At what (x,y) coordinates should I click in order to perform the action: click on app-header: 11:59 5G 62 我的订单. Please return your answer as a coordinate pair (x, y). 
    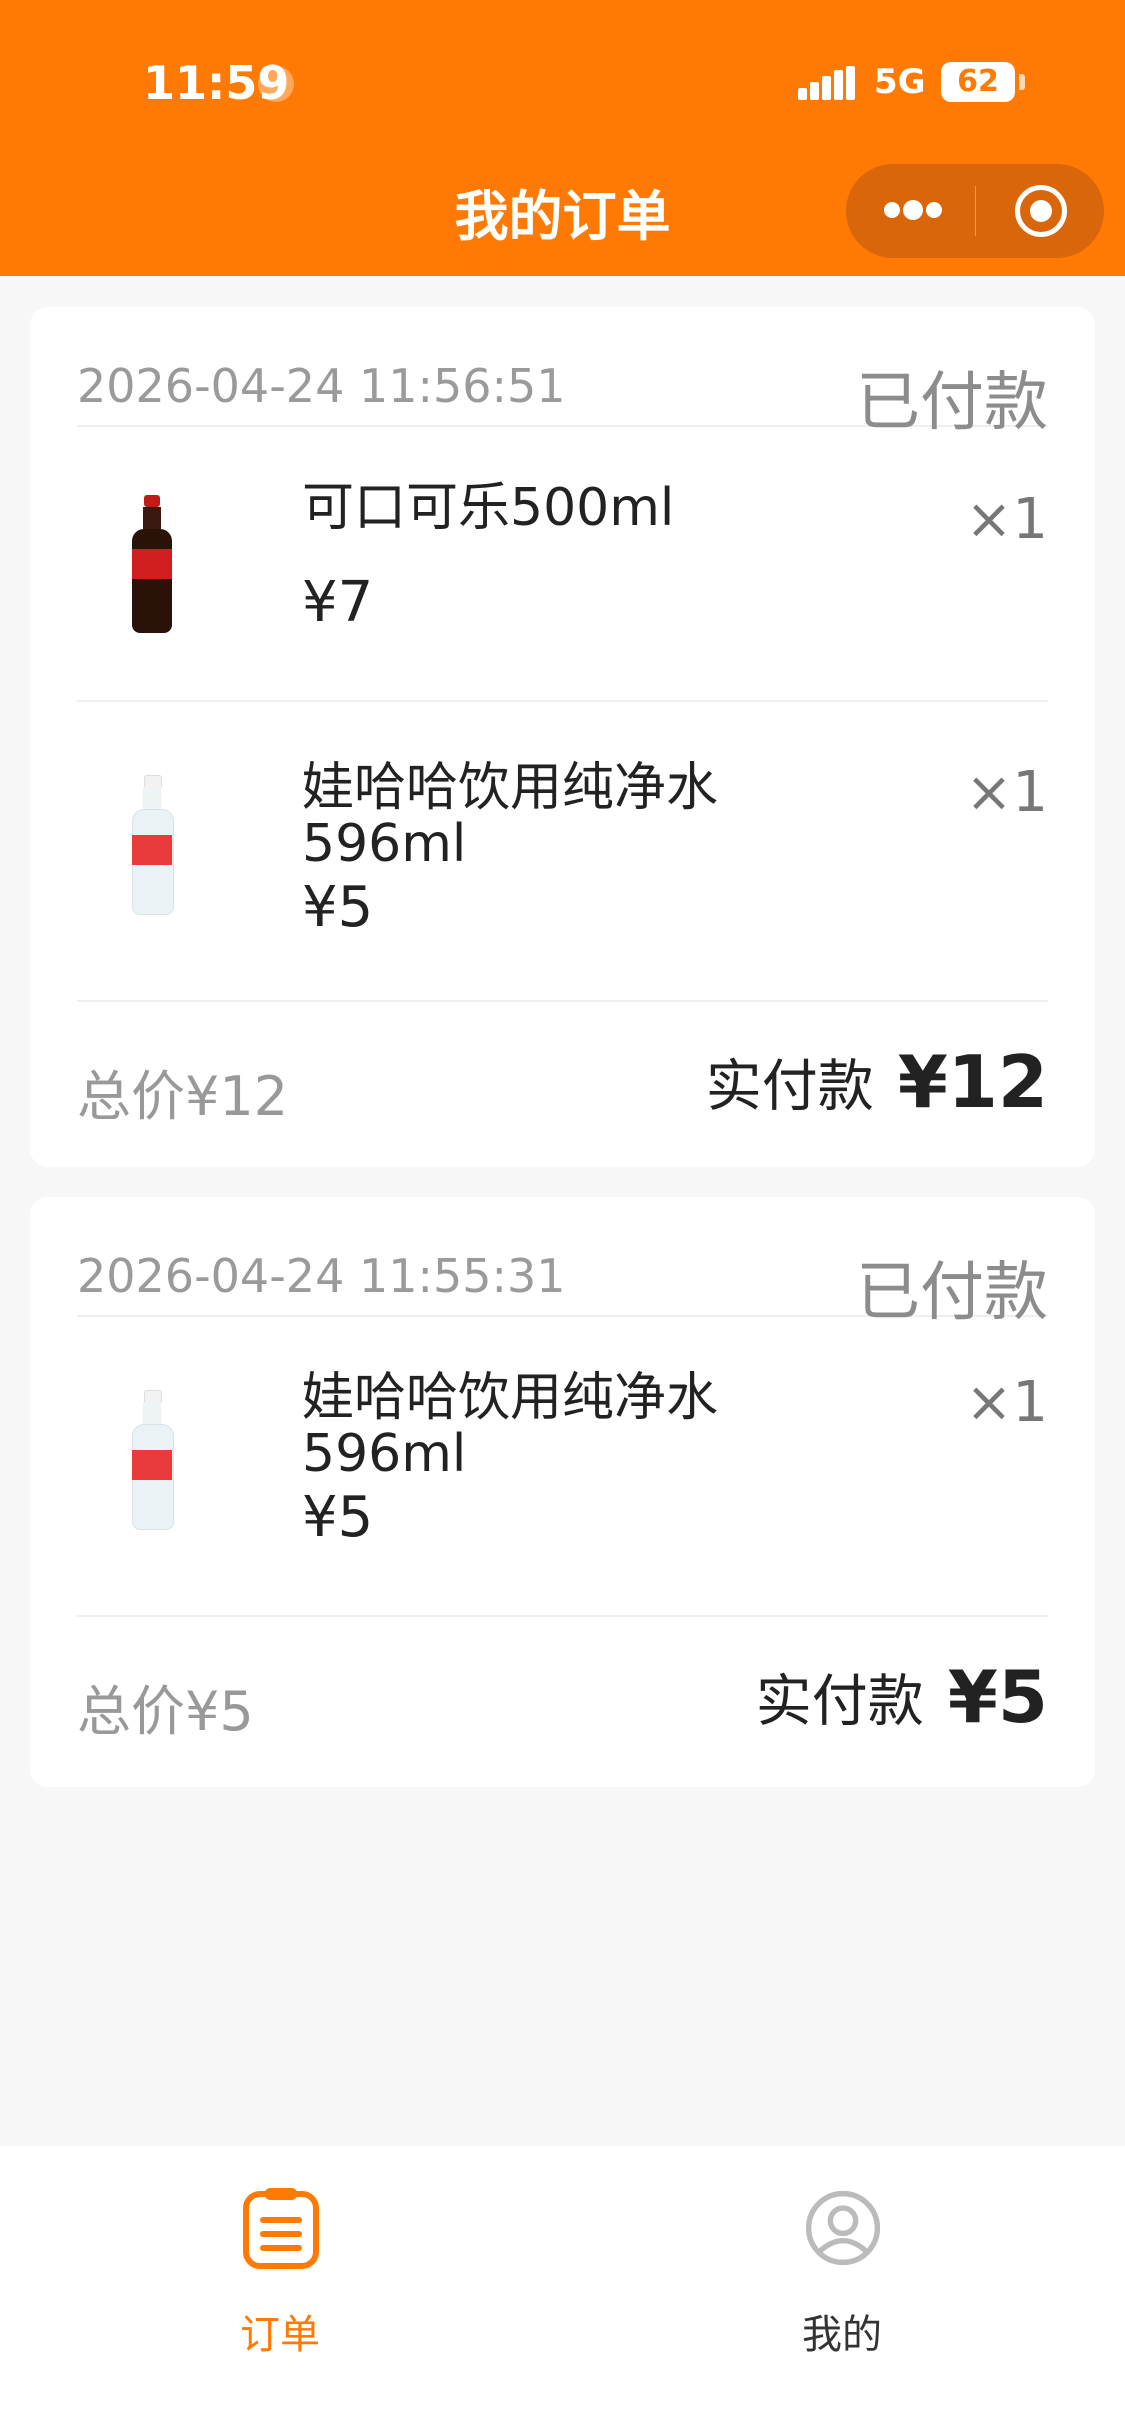
    Looking at the image, I should click on (562, 138).